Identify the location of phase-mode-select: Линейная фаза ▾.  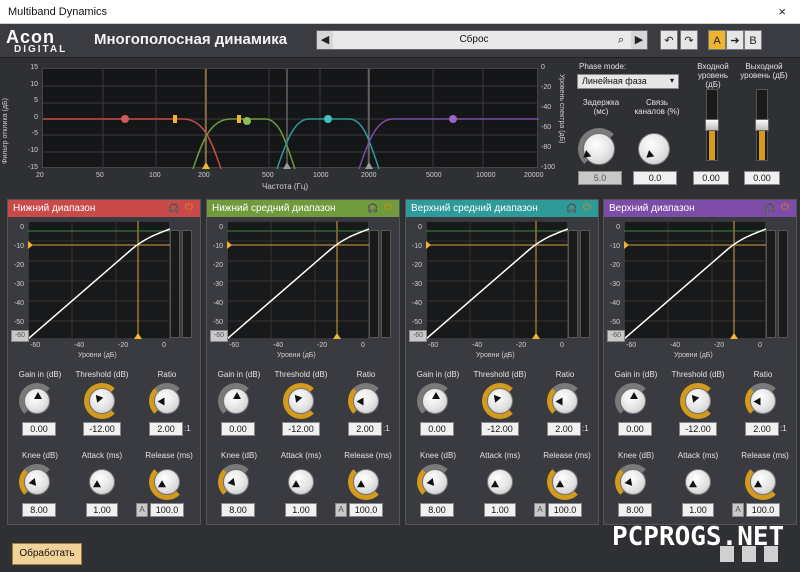
(628, 81).